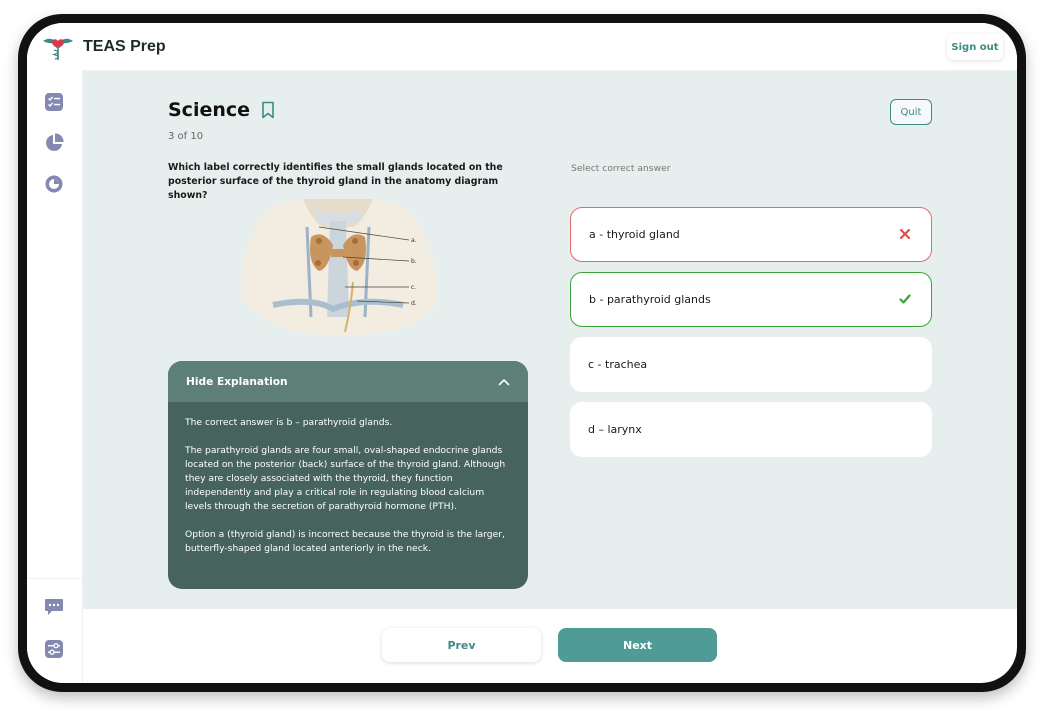 The height and width of the screenshot is (714, 1044). Describe the element at coordinates (905, 299) in the screenshot. I see `checkmark-icon` at that location.